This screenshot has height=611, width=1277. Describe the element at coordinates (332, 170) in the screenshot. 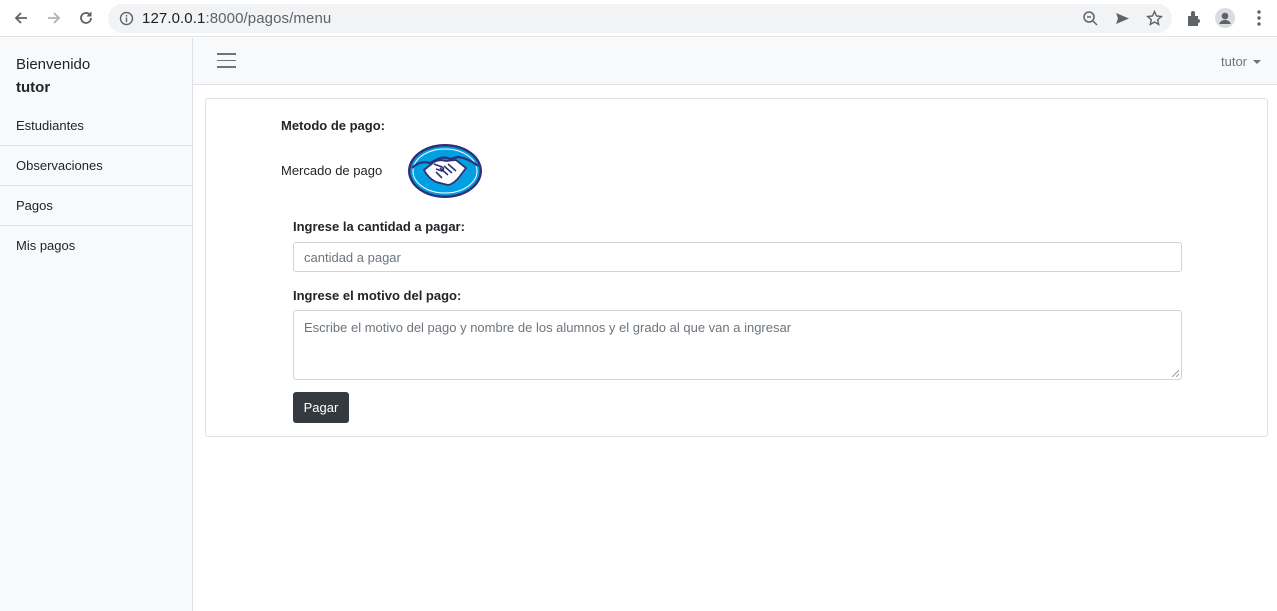

I see `payment-method-name: Mercado de pago` at that location.